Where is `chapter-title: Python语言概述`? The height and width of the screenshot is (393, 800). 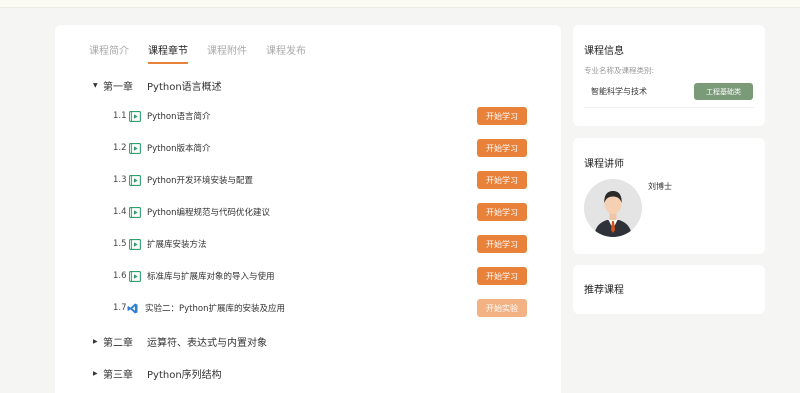 chapter-title: Python语言概述 is located at coordinates (184, 87).